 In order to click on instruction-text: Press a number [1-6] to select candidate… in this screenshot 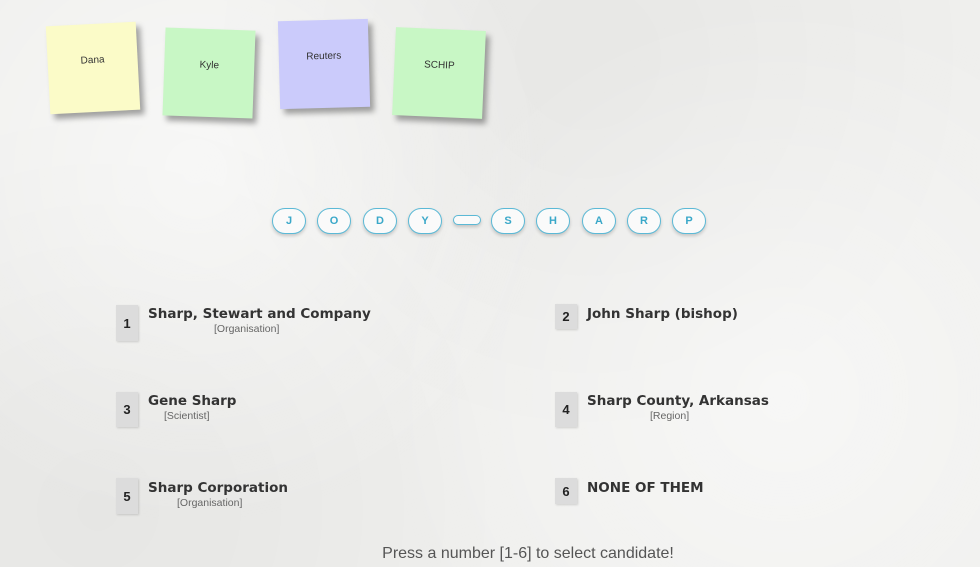, I will do `click(528, 553)`.